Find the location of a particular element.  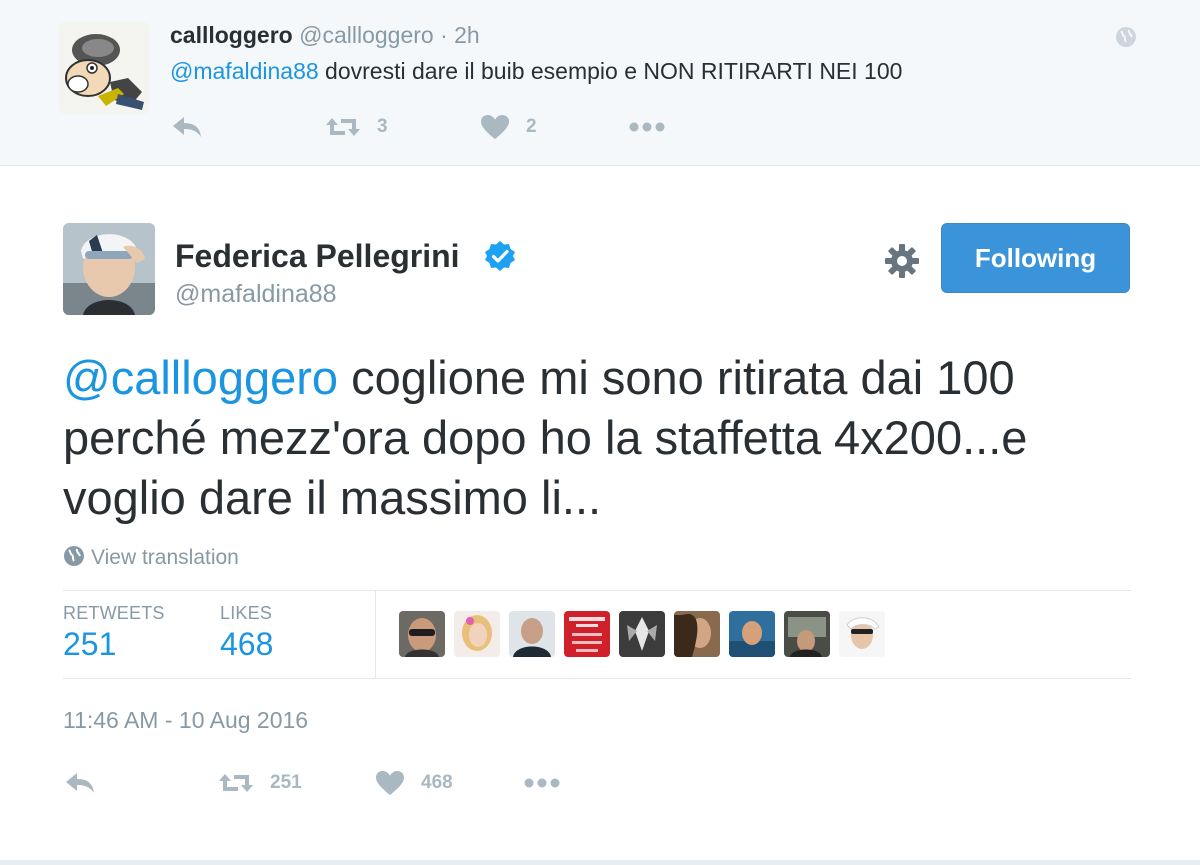

parent-reply-button is located at coordinates (187, 127).